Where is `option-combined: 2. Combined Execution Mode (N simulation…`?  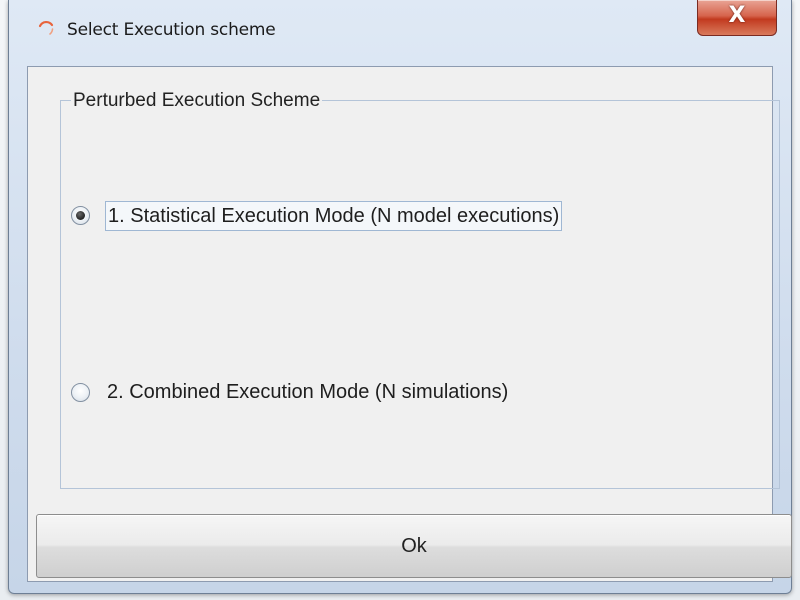
option-combined: 2. Combined Execution Mode (N simulation… is located at coordinates (411, 393).